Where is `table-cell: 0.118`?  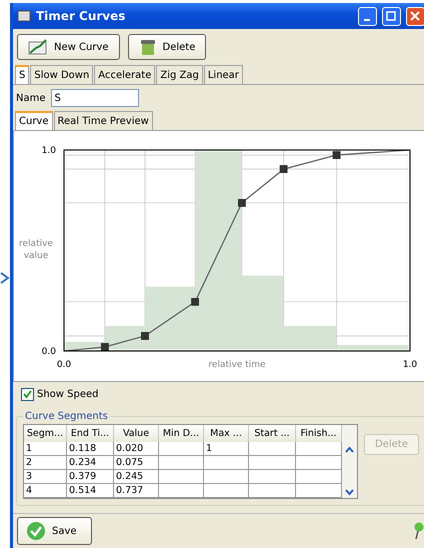
table-cell: 0.118 is located at coordinates (90, 449).